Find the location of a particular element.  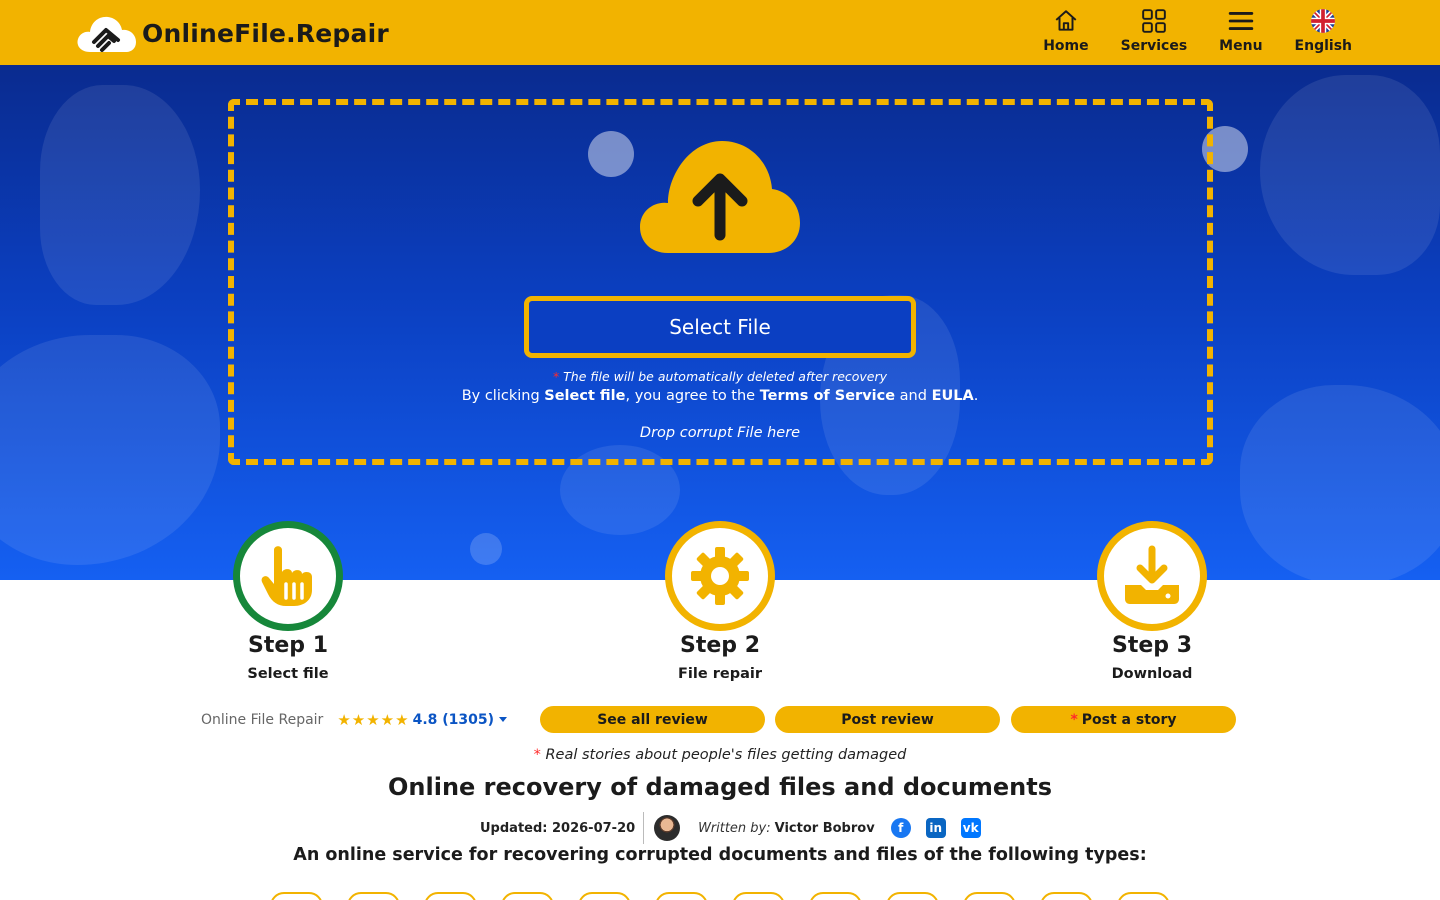

download-icon is located at coordinates (1152, 574).